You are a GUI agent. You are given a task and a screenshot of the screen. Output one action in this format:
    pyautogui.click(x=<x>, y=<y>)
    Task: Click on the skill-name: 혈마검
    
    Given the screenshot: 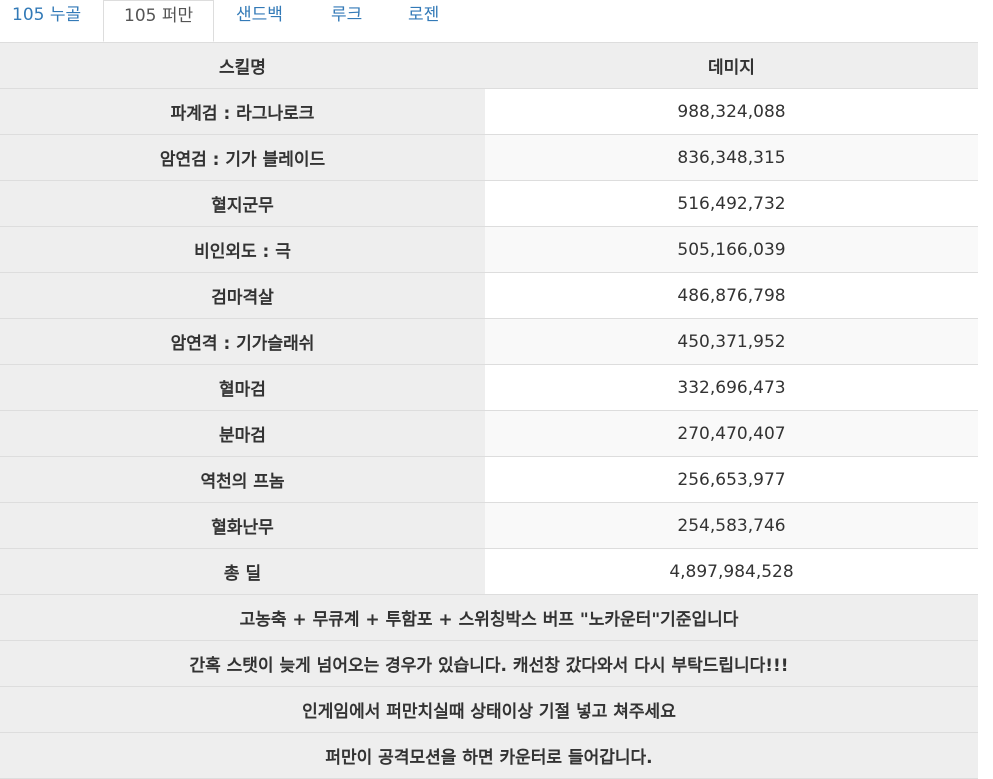 What is the action you would take?
    pyautogui.click(x=242, y=387)
    